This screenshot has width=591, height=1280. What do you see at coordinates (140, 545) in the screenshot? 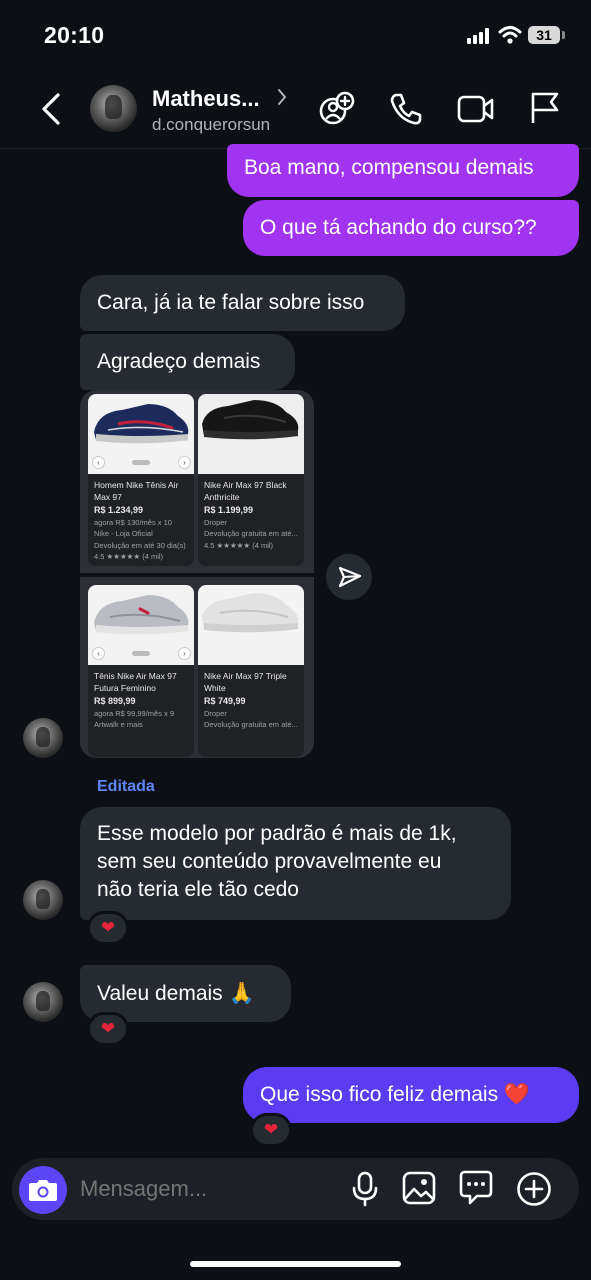
I see `product-shipping: Devolução em até 30 dia(s)` at bounding box center [140, 545].